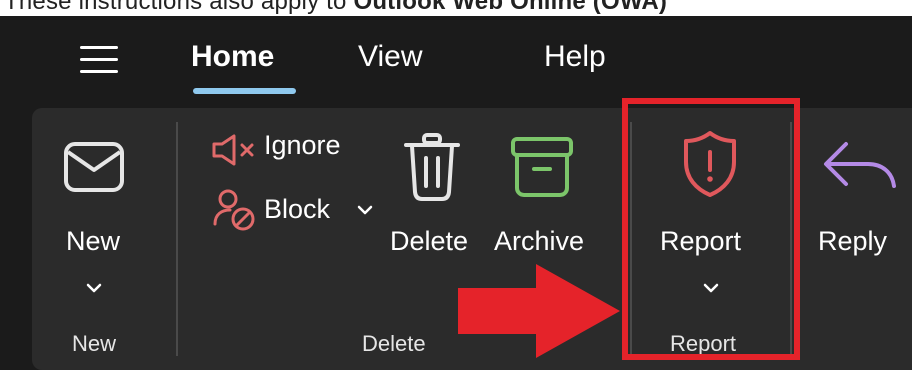 The width and height of the screenshot is (912, 370). Describe the element at coordinates (365, 210) in the screenshot. I see `block-chevron-down-icon` at that location.